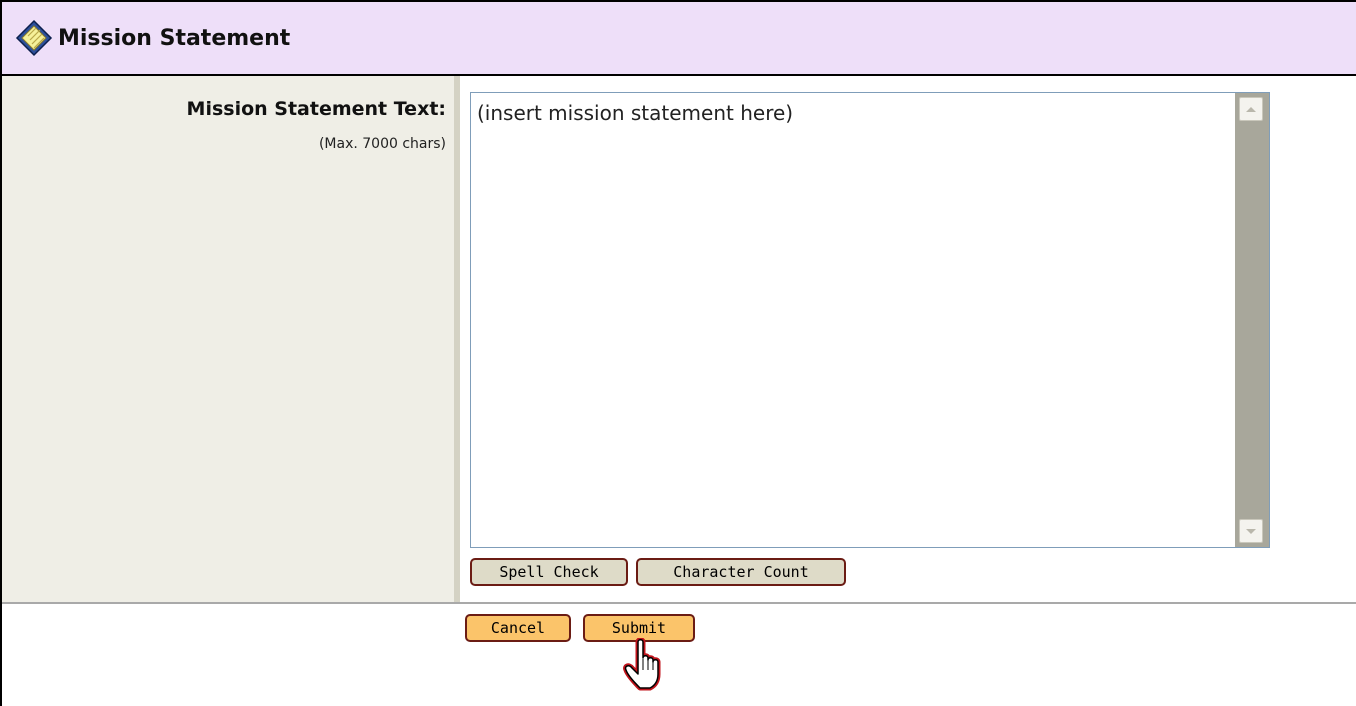 The width and height of the screenshot is (1356, 706). I want to click on page-title: Mission Statement, so click(174, 38).